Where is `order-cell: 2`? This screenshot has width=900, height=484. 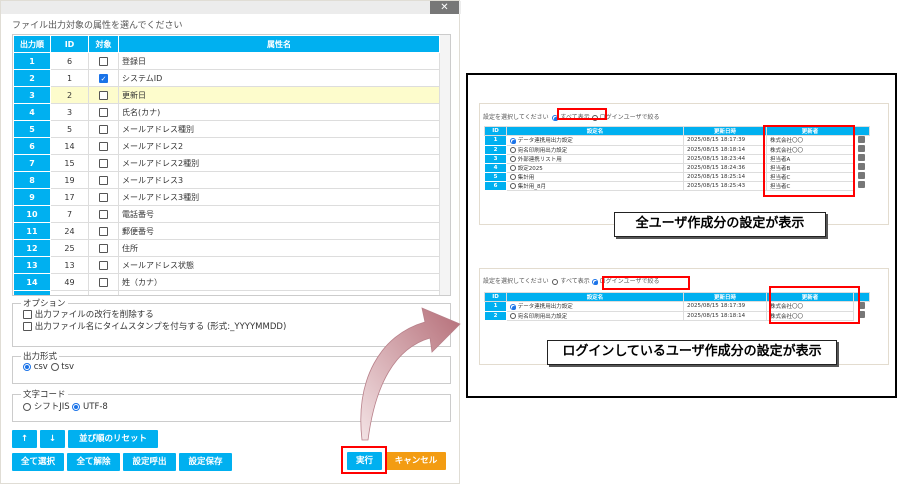 order-cell: 2 is located at coordinates (32, 78).